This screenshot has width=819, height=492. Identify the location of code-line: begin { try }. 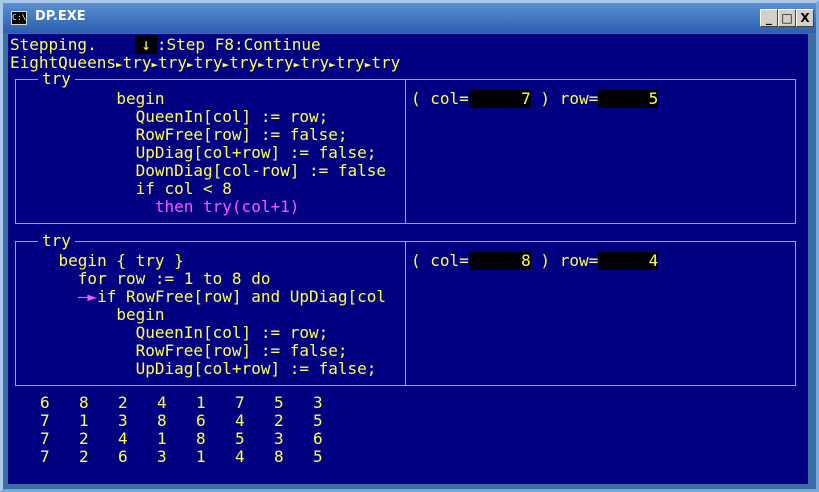
(102, 260).